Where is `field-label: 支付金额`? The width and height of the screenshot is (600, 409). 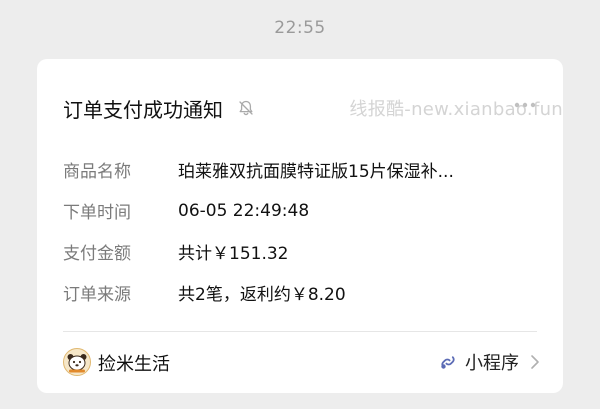
field-label: 支付金额 is located at coordinates (97, 254).